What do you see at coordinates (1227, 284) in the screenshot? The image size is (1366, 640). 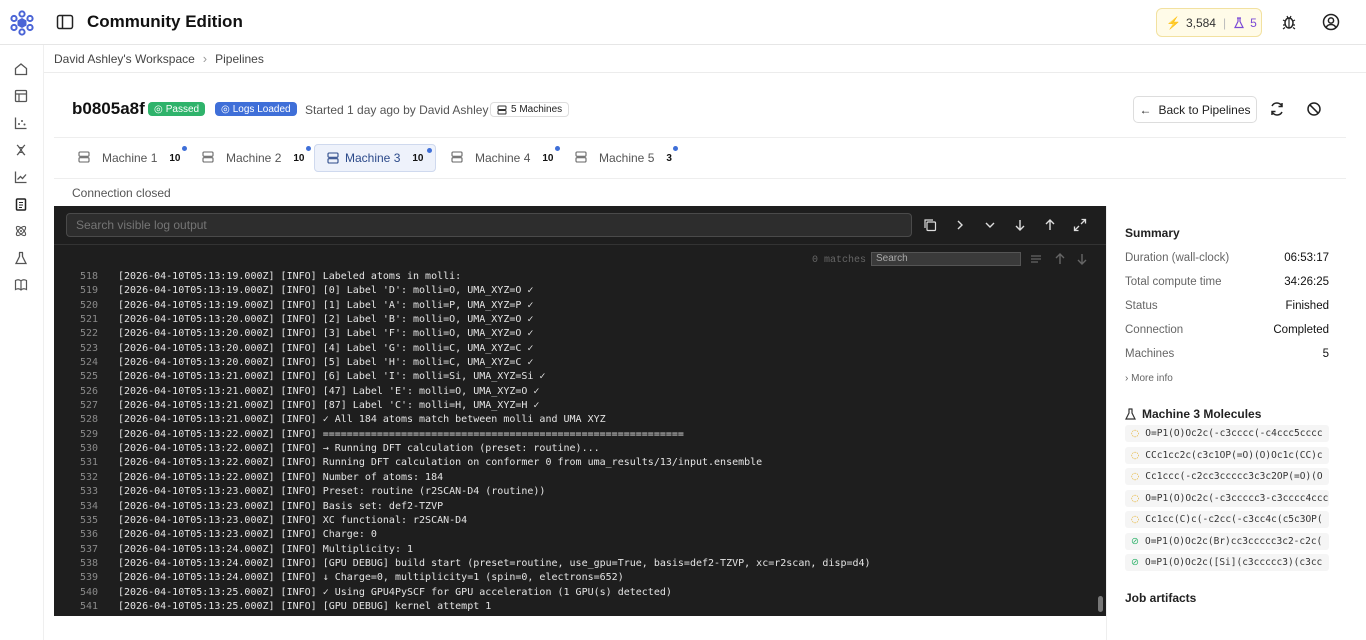 I see `summary-row-compute: Total compute time 34:26:25` at bounding box center [1227, 284].